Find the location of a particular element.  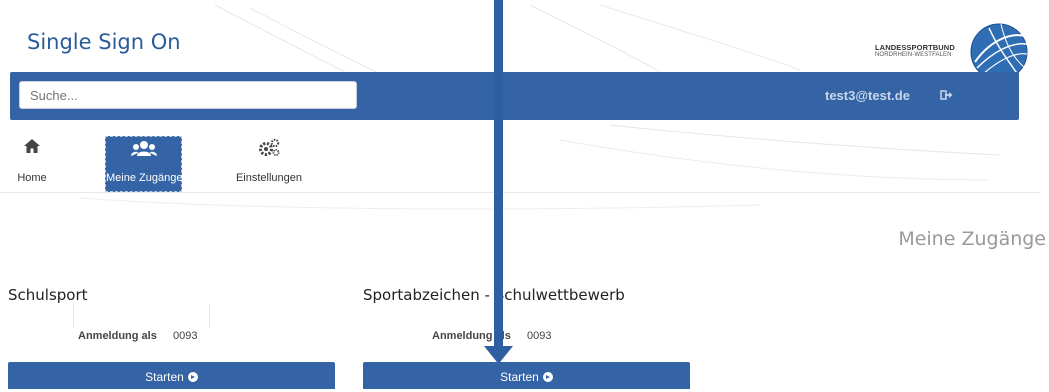

home-icon is located at coordinates (32, 146).